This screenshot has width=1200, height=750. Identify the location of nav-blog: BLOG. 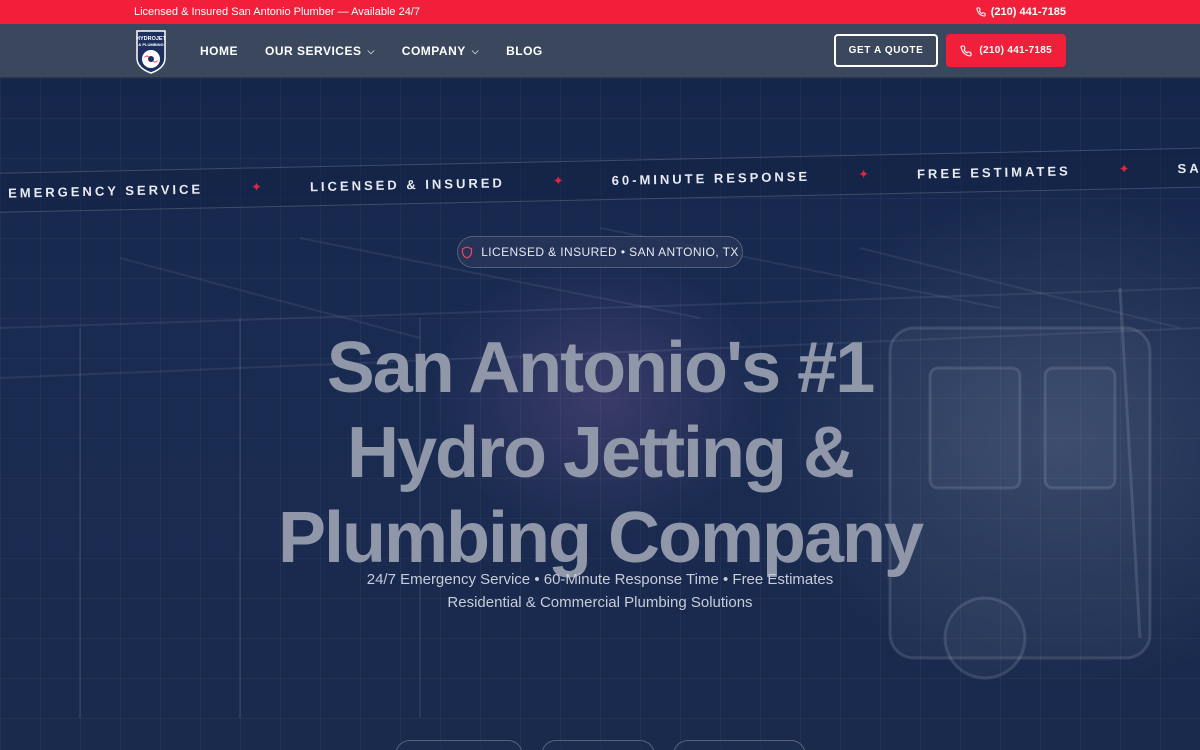
(524, 51).